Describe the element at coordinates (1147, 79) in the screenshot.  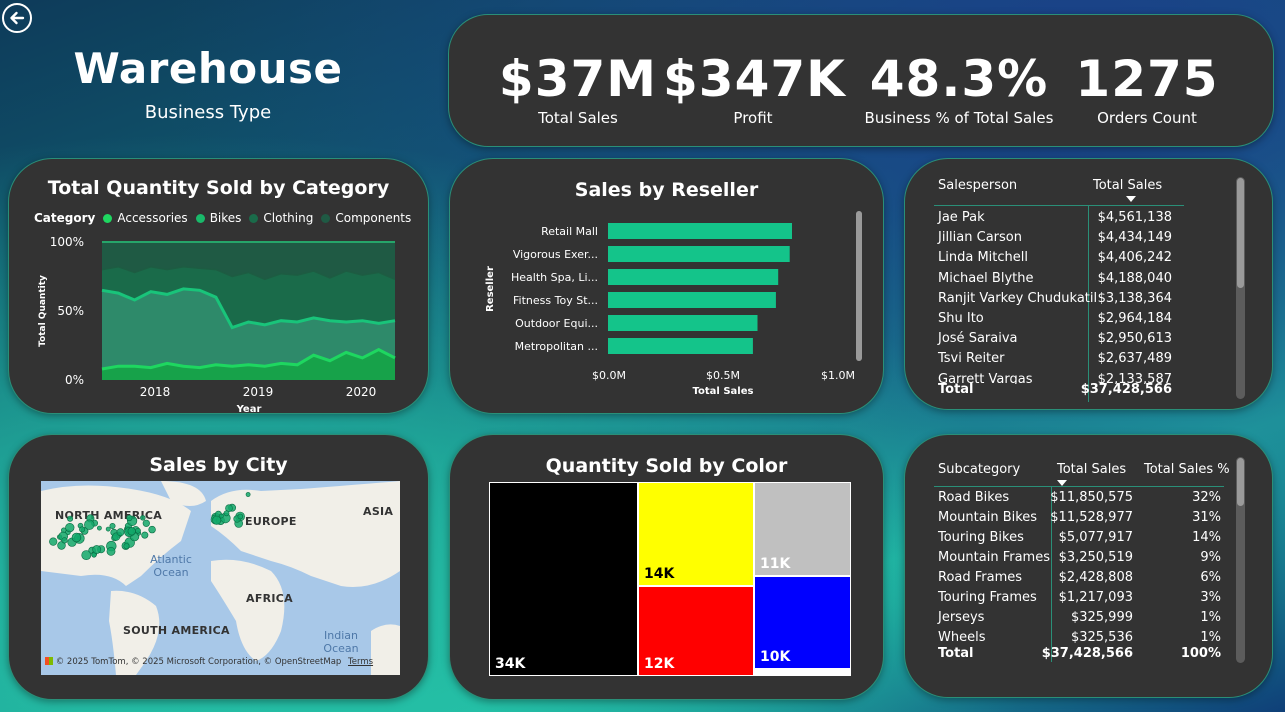
I see `kpi-value: 1275` at that location.